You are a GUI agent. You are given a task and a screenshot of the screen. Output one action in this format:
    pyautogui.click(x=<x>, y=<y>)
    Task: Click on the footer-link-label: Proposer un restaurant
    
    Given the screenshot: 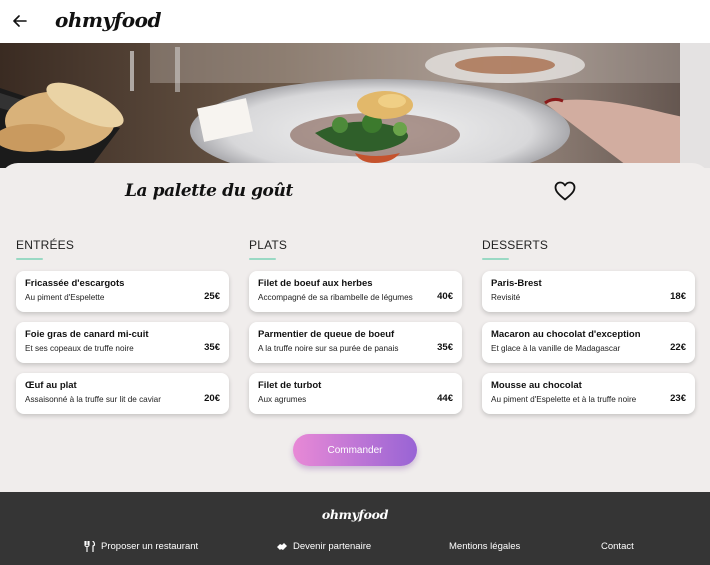 What is the action you would take?
    pyautogui.click(x=150, y=546)
    